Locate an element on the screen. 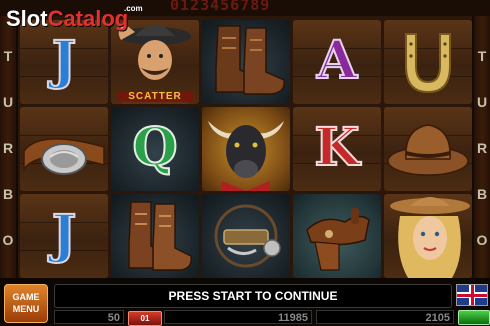 The height and width of the screenshot is (326, 490). bull-icon is located at coordinates (246, 149).